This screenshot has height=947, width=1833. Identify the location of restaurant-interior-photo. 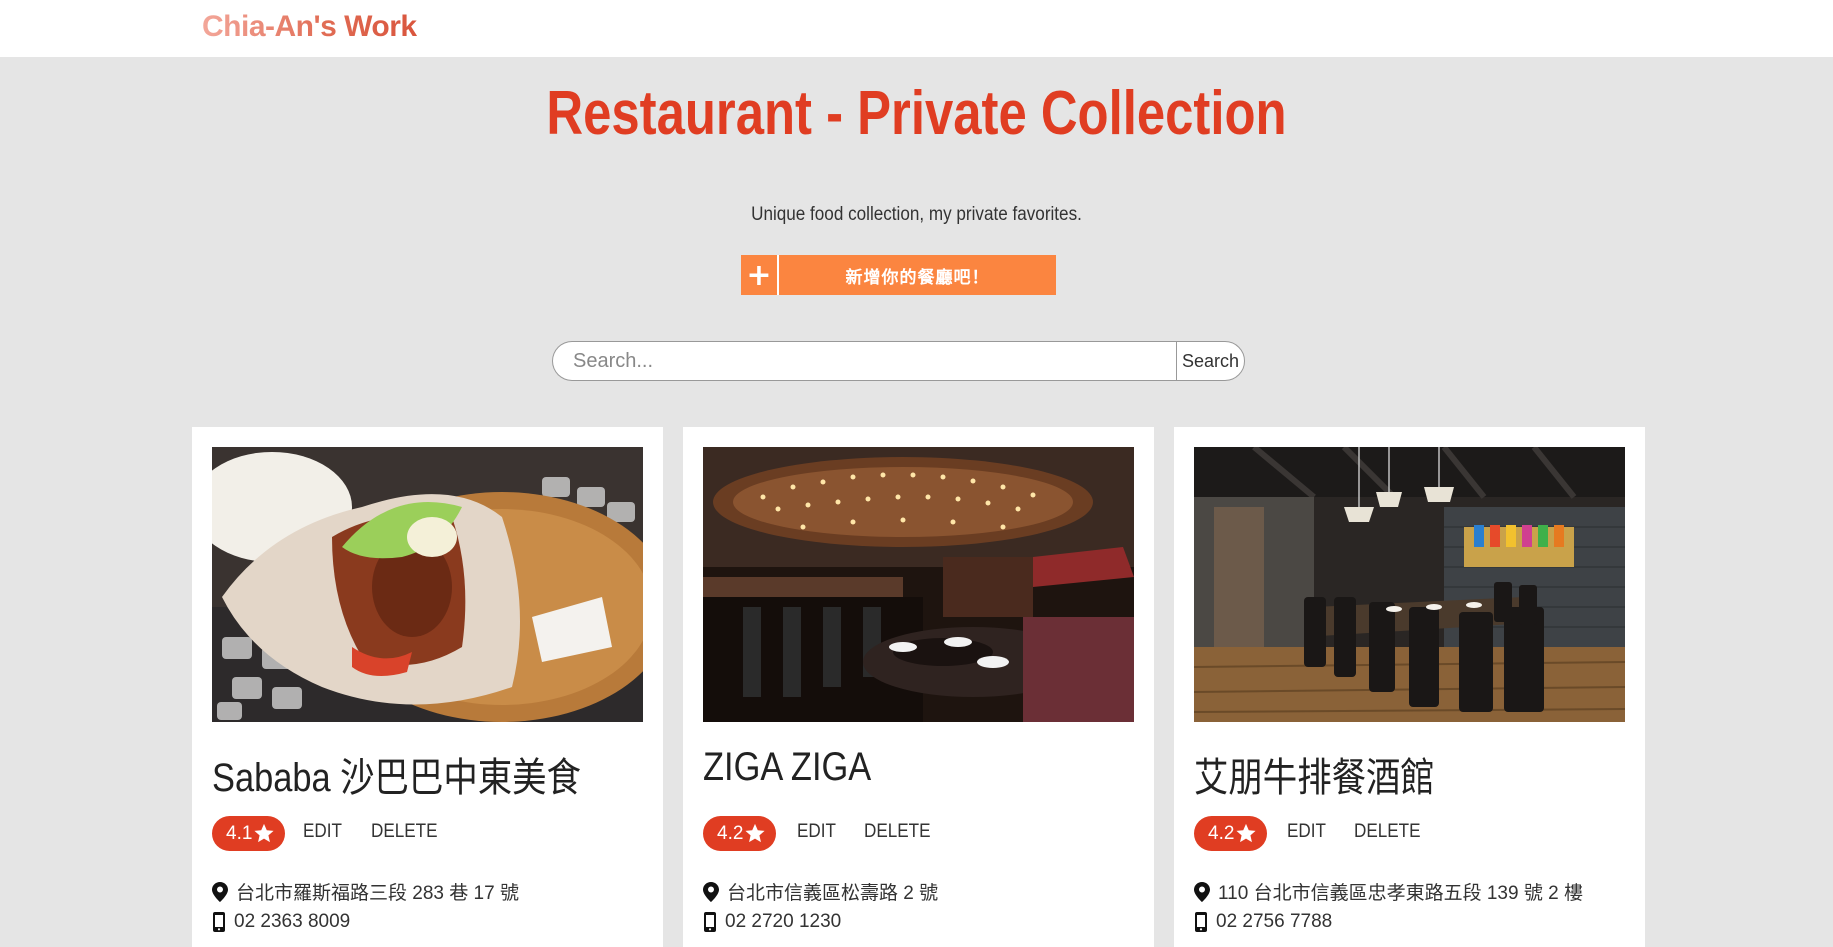
(918, 584).